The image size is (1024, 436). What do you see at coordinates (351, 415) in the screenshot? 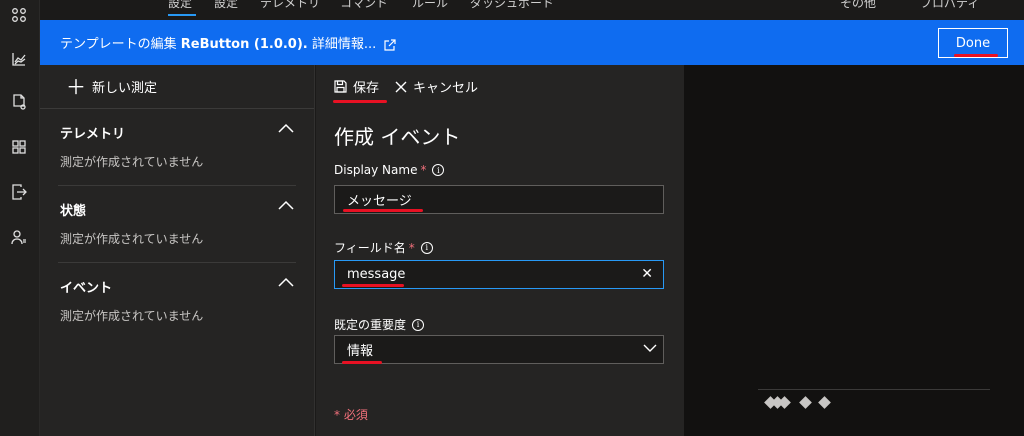
I see `required-note: * 必須` at bounding box center [351, 415].